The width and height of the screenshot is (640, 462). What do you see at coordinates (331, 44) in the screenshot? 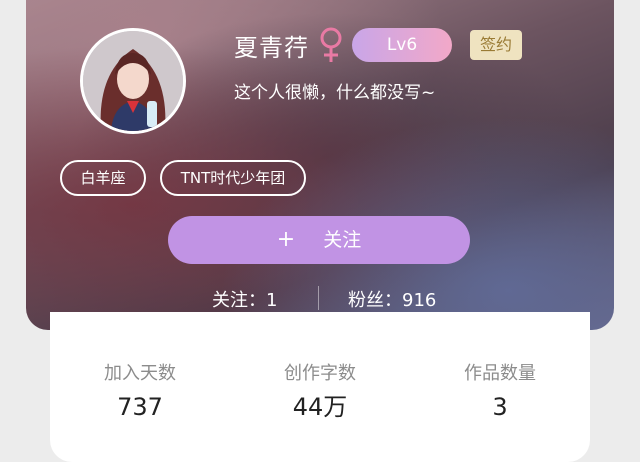
I see `female-icon` at bounding box center [331, 44].